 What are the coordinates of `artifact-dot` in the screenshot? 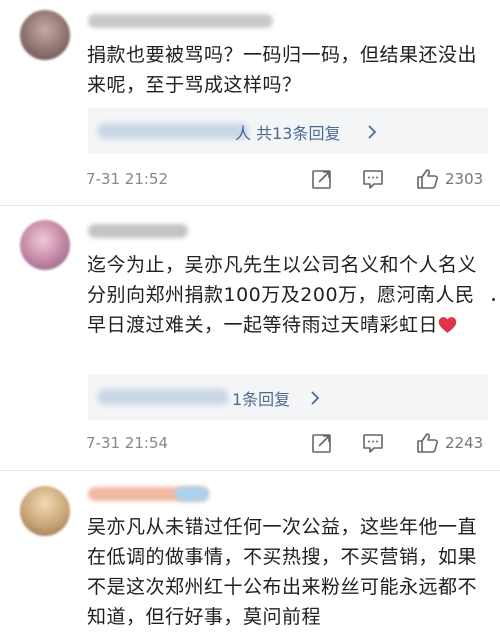 It's located at (493, 299).